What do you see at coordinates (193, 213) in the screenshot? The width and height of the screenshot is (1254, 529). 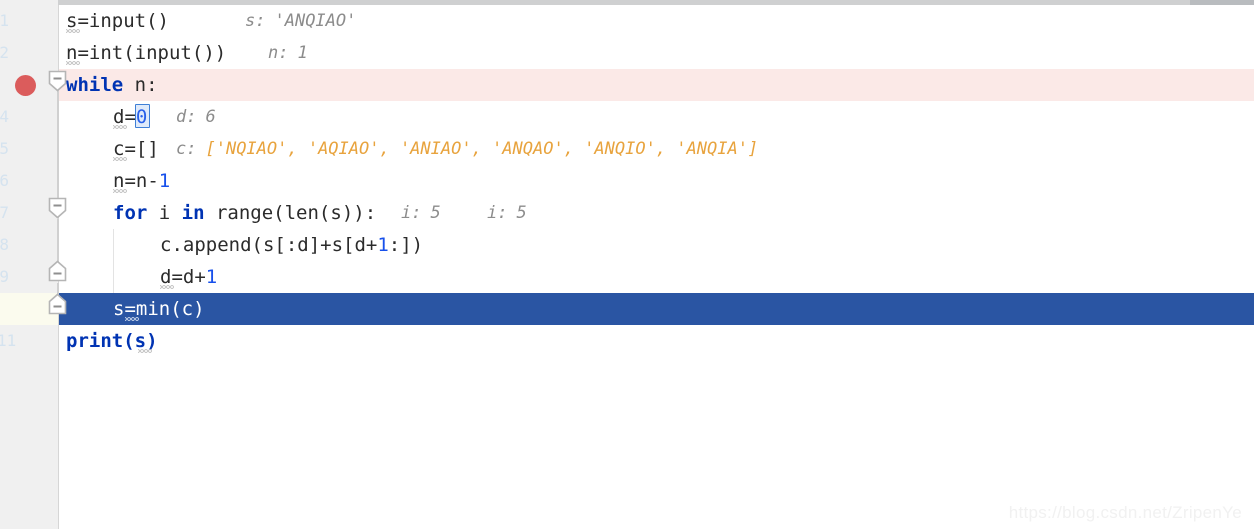 I see `token-keyword-in: in` at bounding box center [193, 213].